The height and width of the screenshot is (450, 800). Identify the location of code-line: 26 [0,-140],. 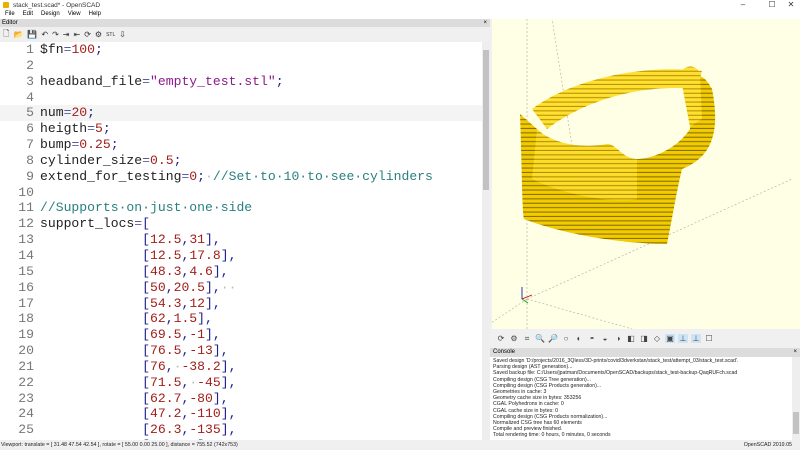
(241, 439).